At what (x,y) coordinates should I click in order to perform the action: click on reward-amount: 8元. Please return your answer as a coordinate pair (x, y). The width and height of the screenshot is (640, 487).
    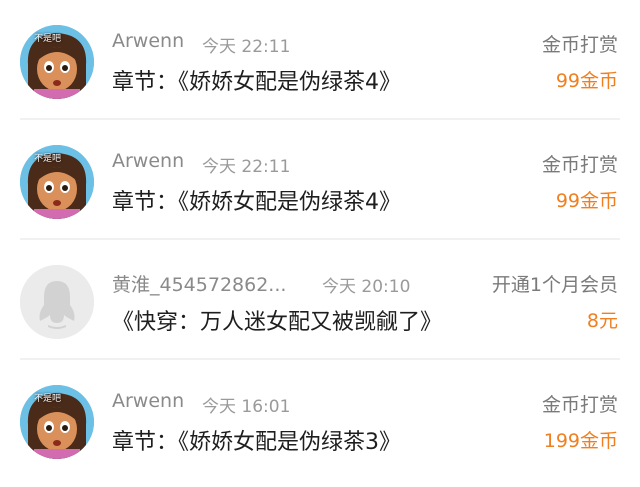
    Looking at the image, I should click on (602, 321).